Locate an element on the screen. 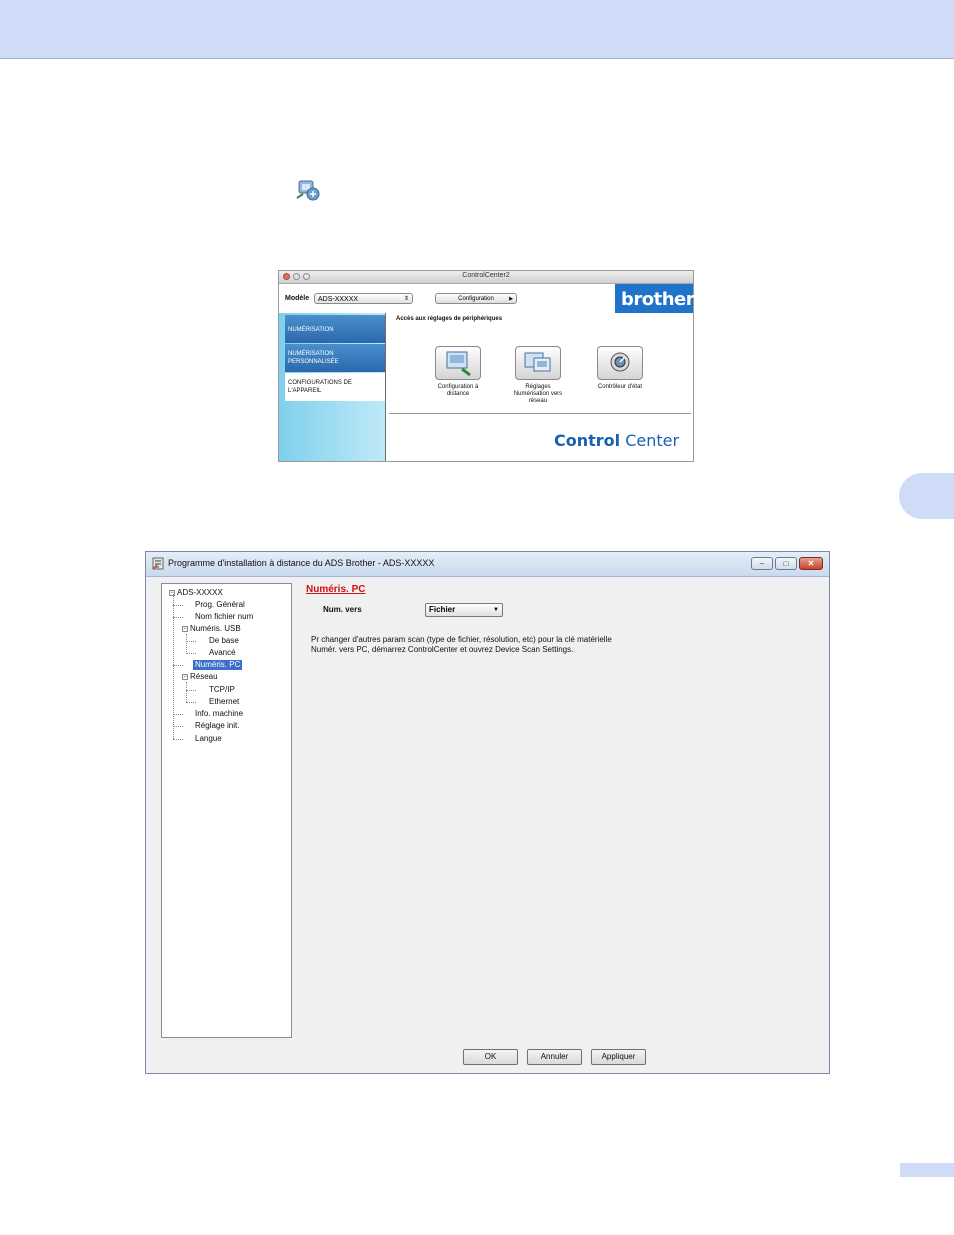 This screenshot has width=954, height=1235. cancel-button: Annuler is located at coordinates (554, 1057).